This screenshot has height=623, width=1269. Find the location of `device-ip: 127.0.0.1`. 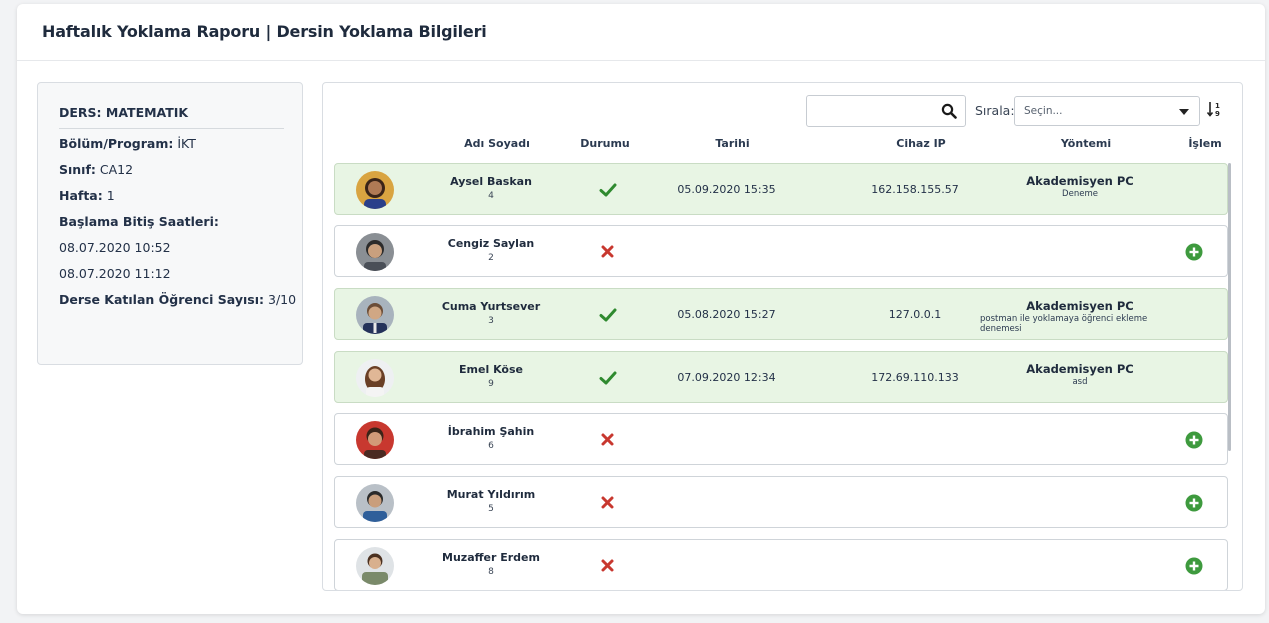

device-ip: 127.0.0.1 is located at coordinates (915, 314).